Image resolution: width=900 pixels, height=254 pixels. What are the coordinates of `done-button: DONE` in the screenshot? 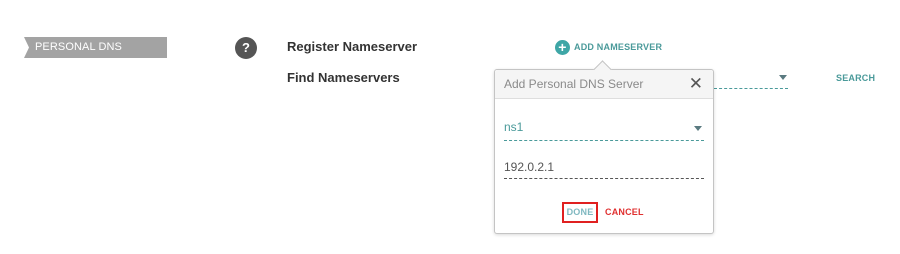 It's located at (580, 212).